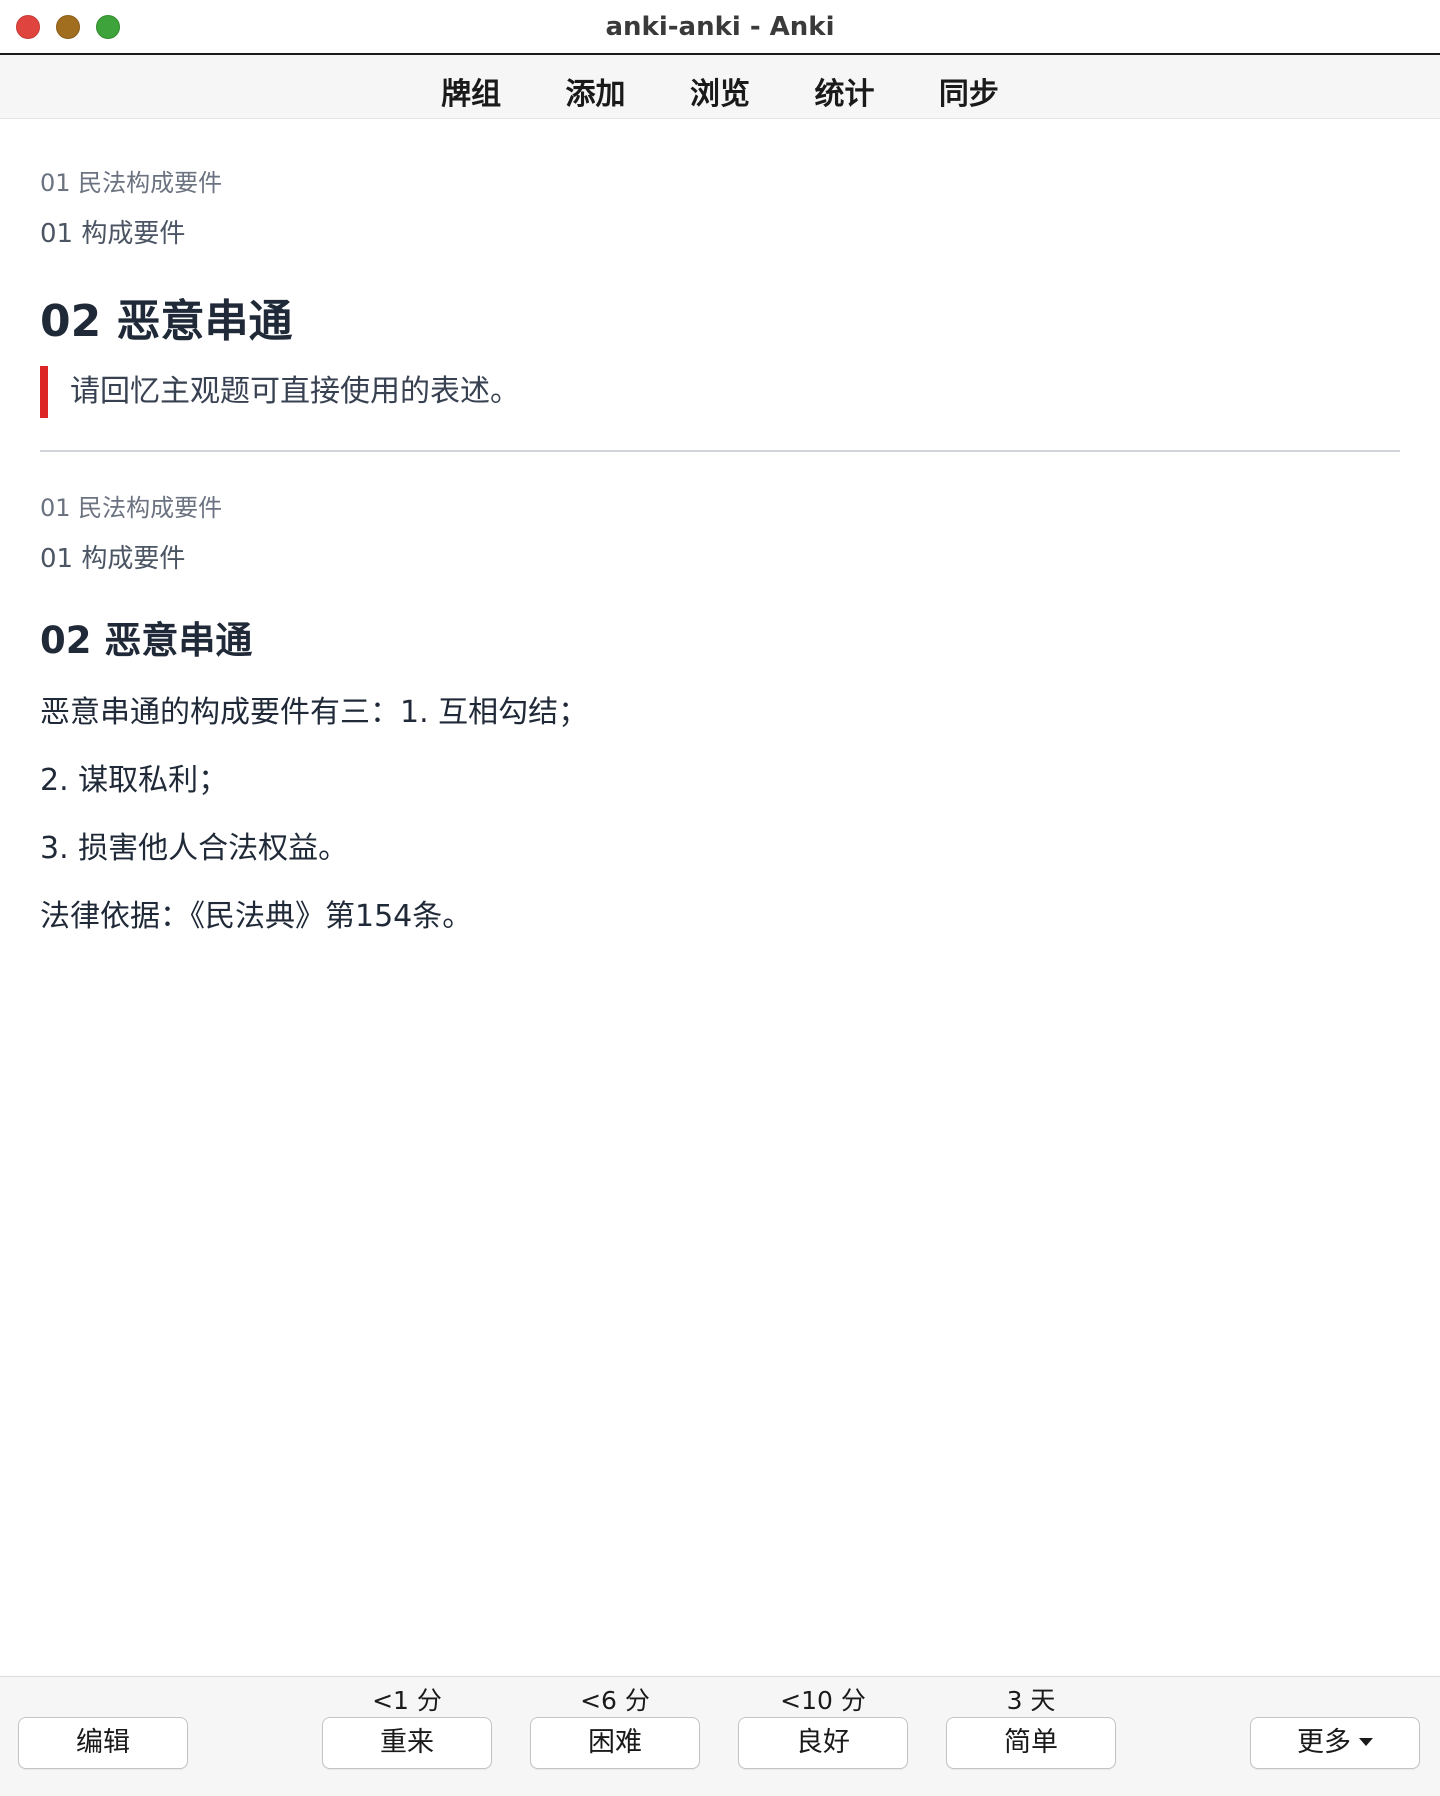  Describe the element at coordinates (823, 1743) in the screenshot. I see `good-button: 良好` at that location.